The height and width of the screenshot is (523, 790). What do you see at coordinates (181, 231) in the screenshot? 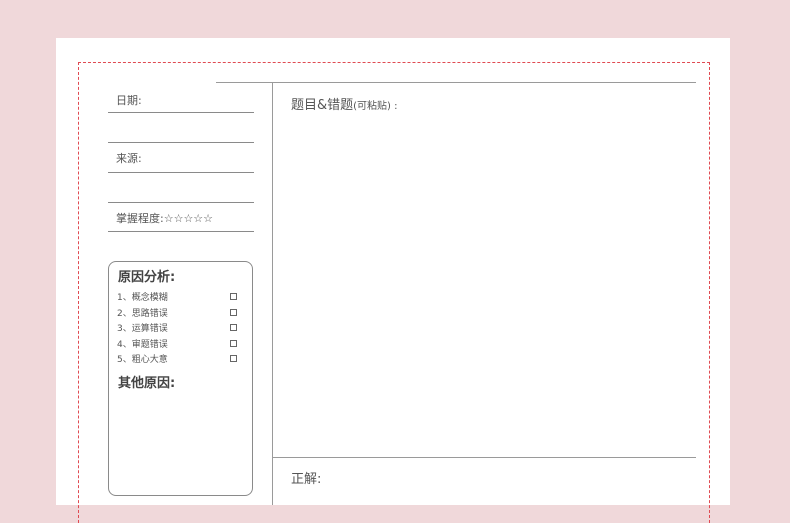
I see `mastery-line` at bounding box center [181, 231].